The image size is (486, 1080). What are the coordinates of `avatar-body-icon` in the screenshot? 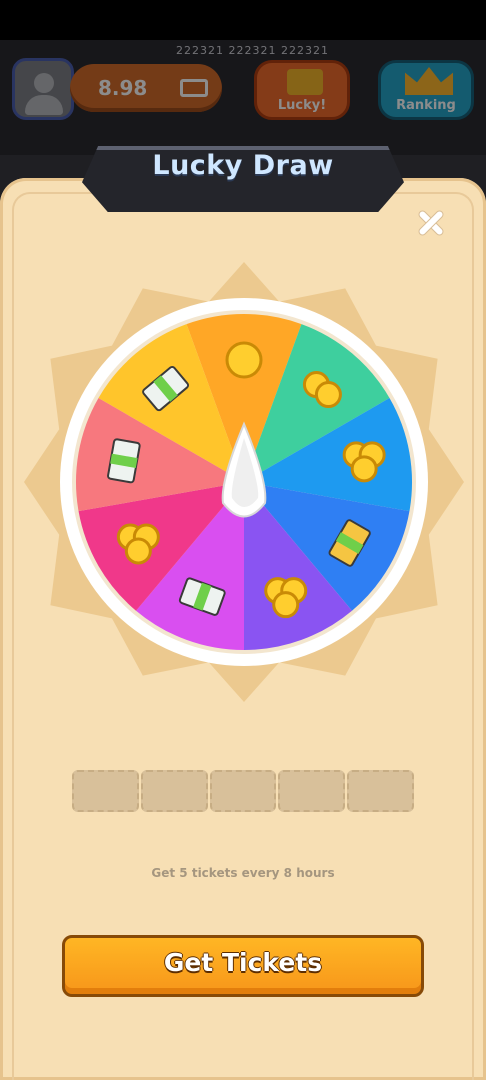 It's located at (44, 105).